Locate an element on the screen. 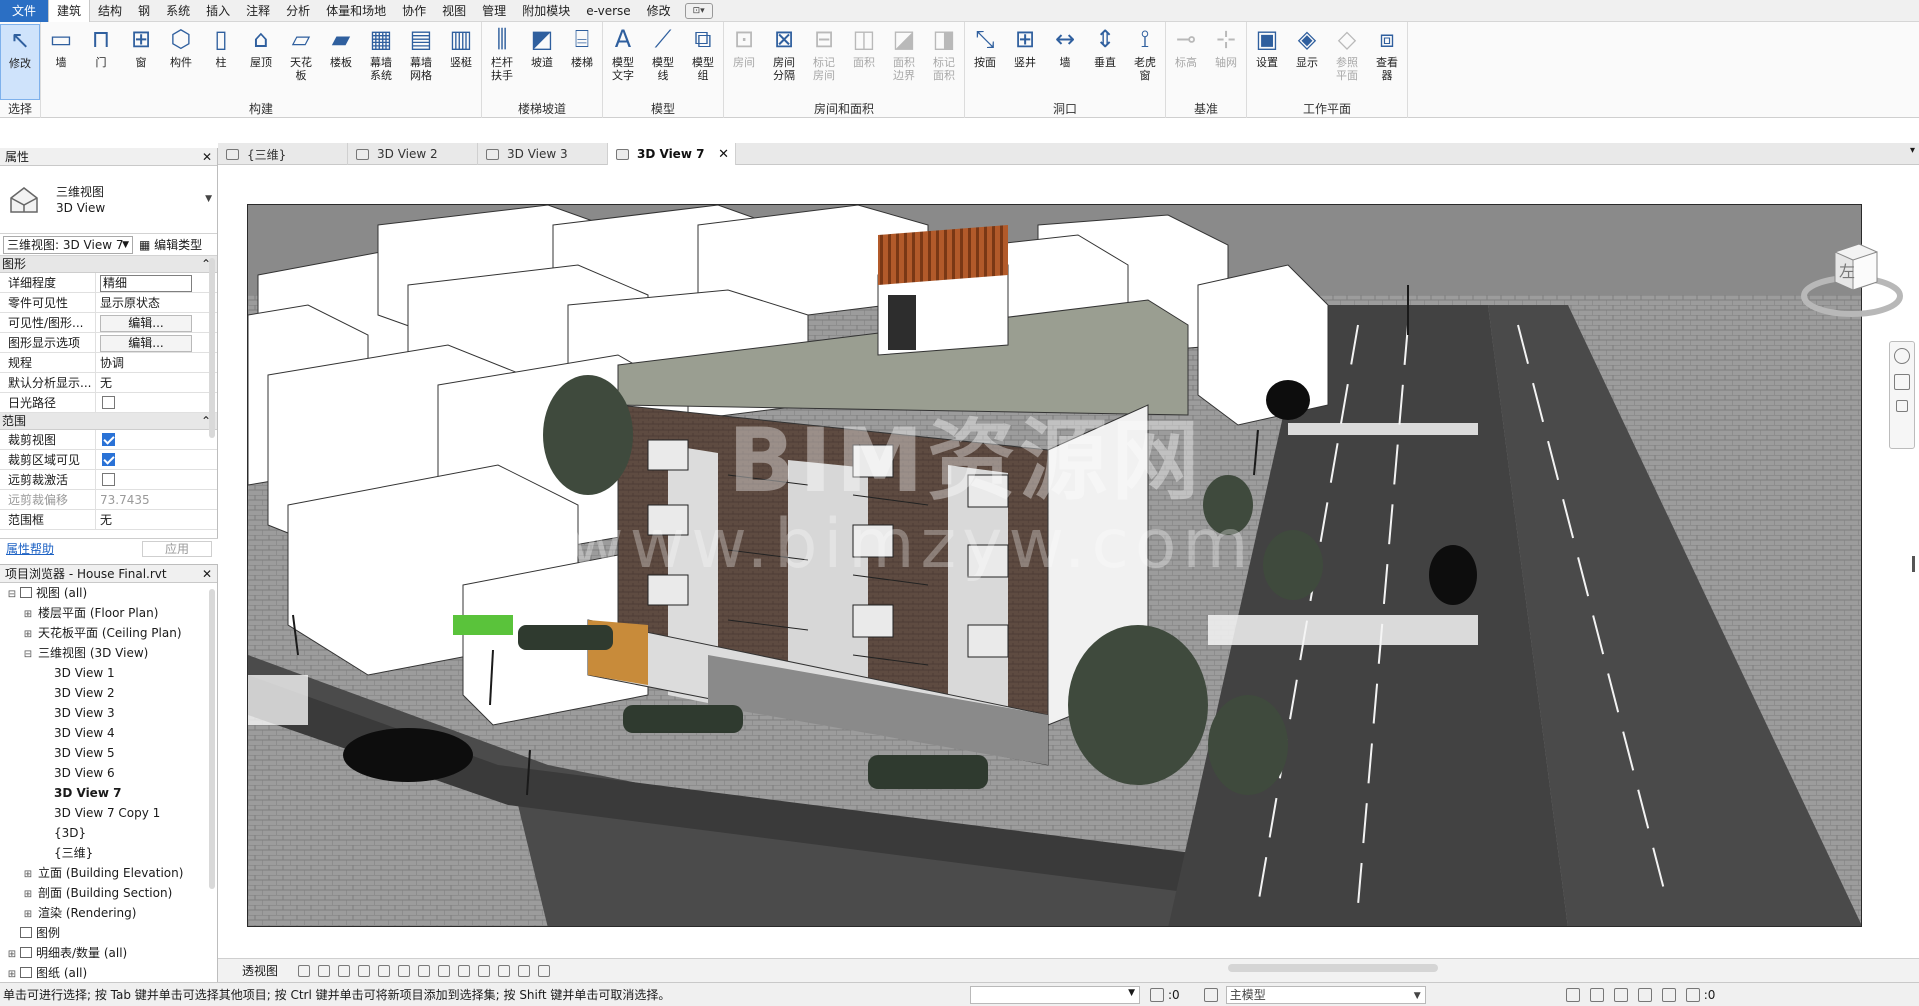  ribbon-tool-button: ⤡ 按面 is located at coordinates (985, 62).